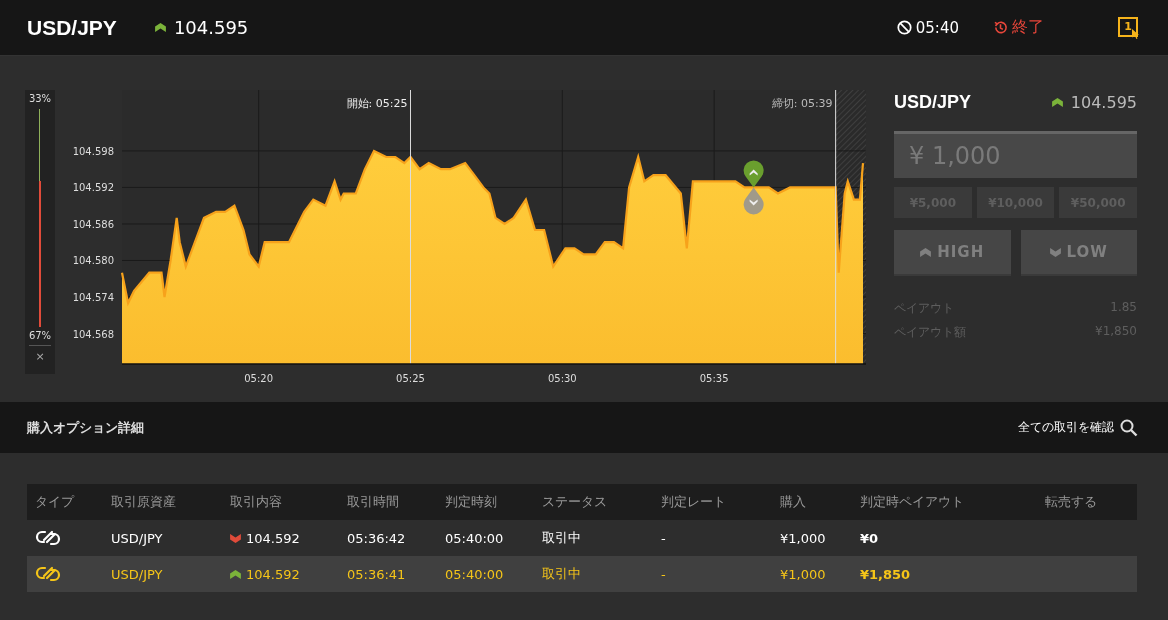 Image resolution: width=1168 pixels, height=620 pixels. What do you see at coordinates (376, 574) in the screenshot?
I see `table-cell-text: 05:36:41` at bounding box center [376, 574].